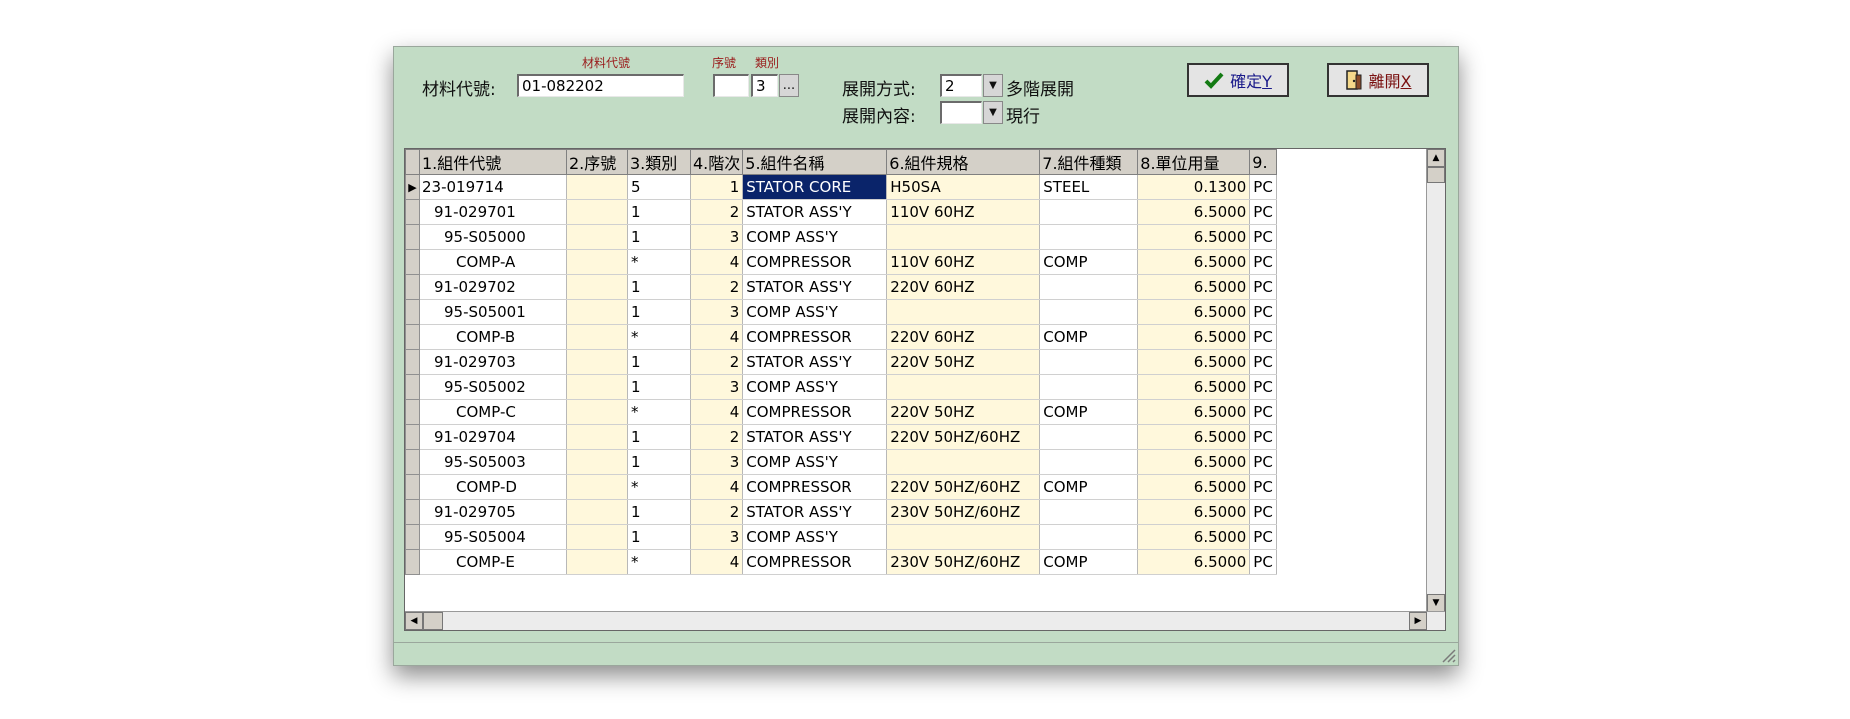 The height and width of the screenshot is (719, 1850). Describe the element at coordinates (493, 412) in the screenshot. I see `table-cell: COMP-C` at that location.